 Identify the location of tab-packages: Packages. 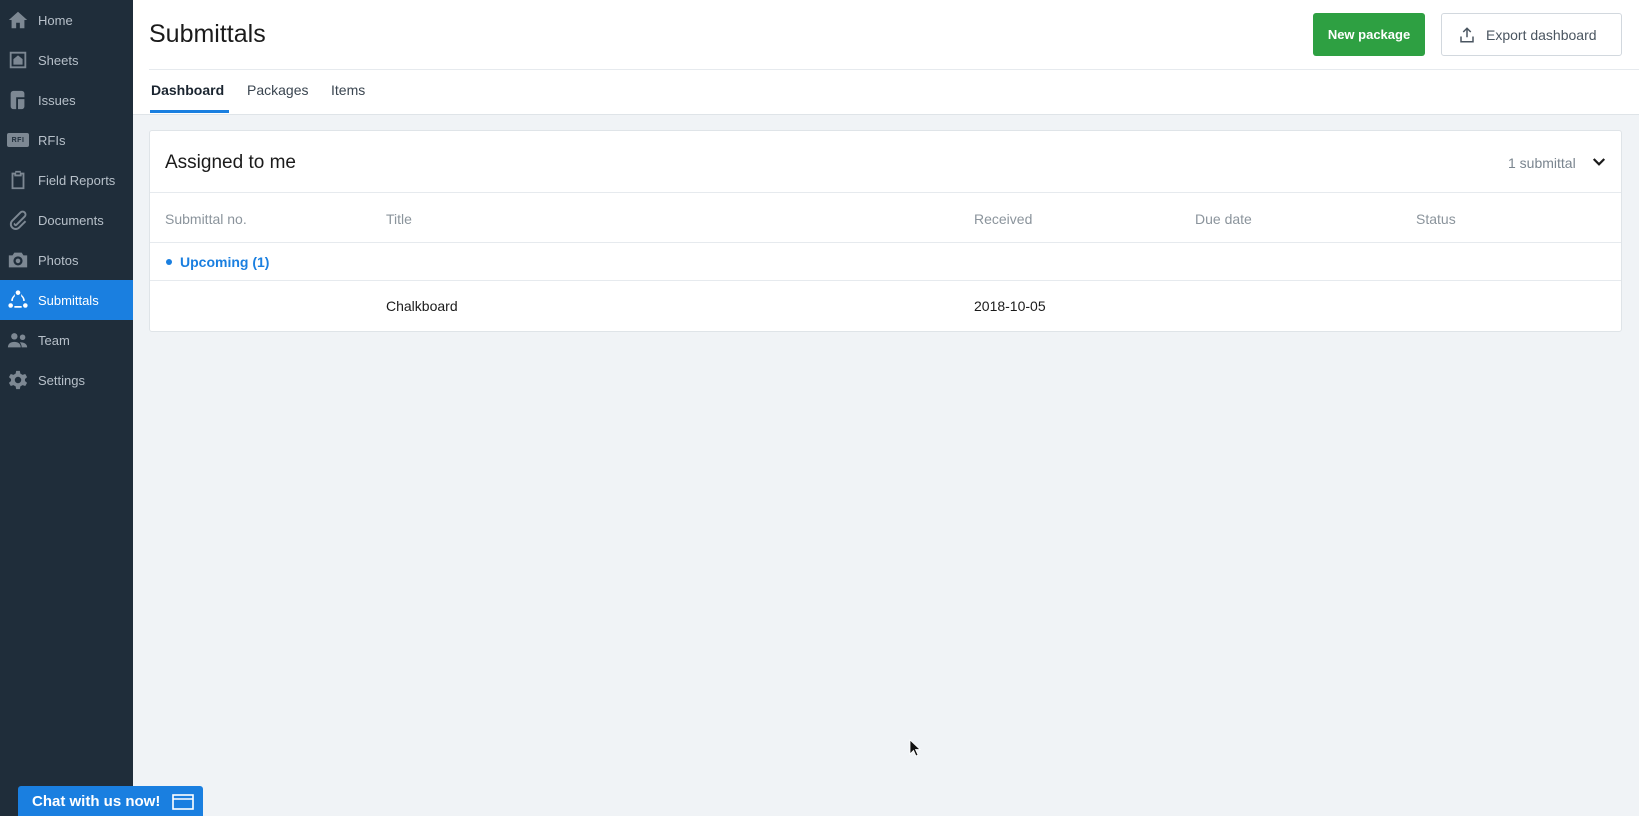
(277, 90).